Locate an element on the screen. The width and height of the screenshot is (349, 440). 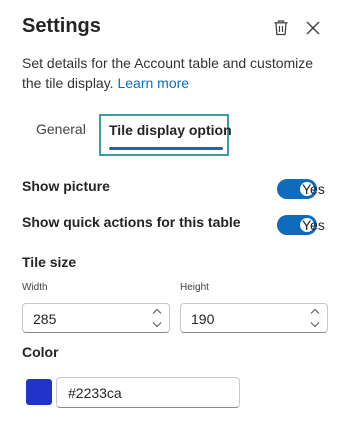
tab-tile-display-label: Tile display option is located at coordinates (170, 130).